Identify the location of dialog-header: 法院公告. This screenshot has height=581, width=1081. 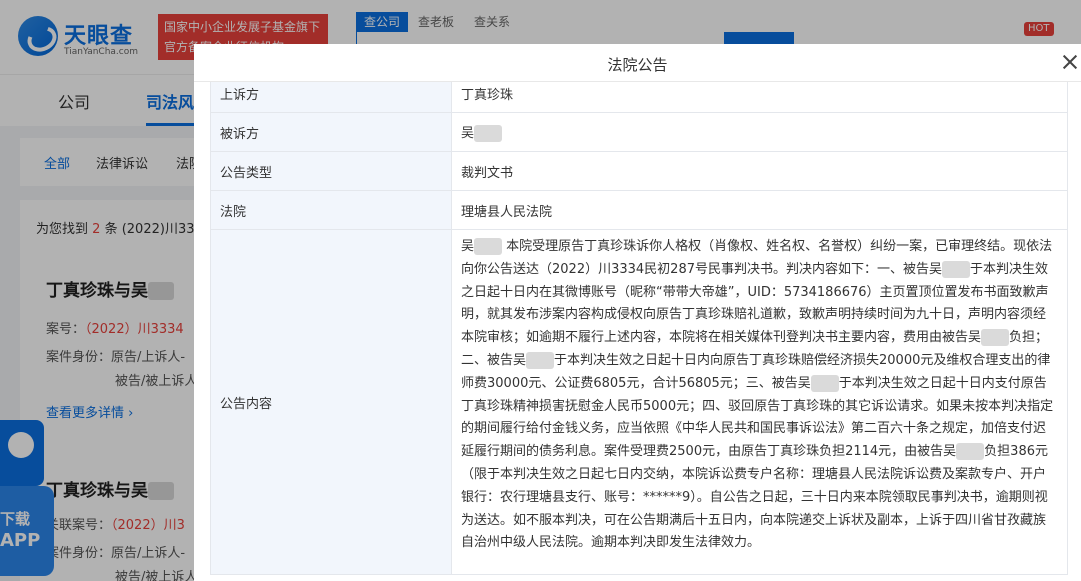
(637, 63).